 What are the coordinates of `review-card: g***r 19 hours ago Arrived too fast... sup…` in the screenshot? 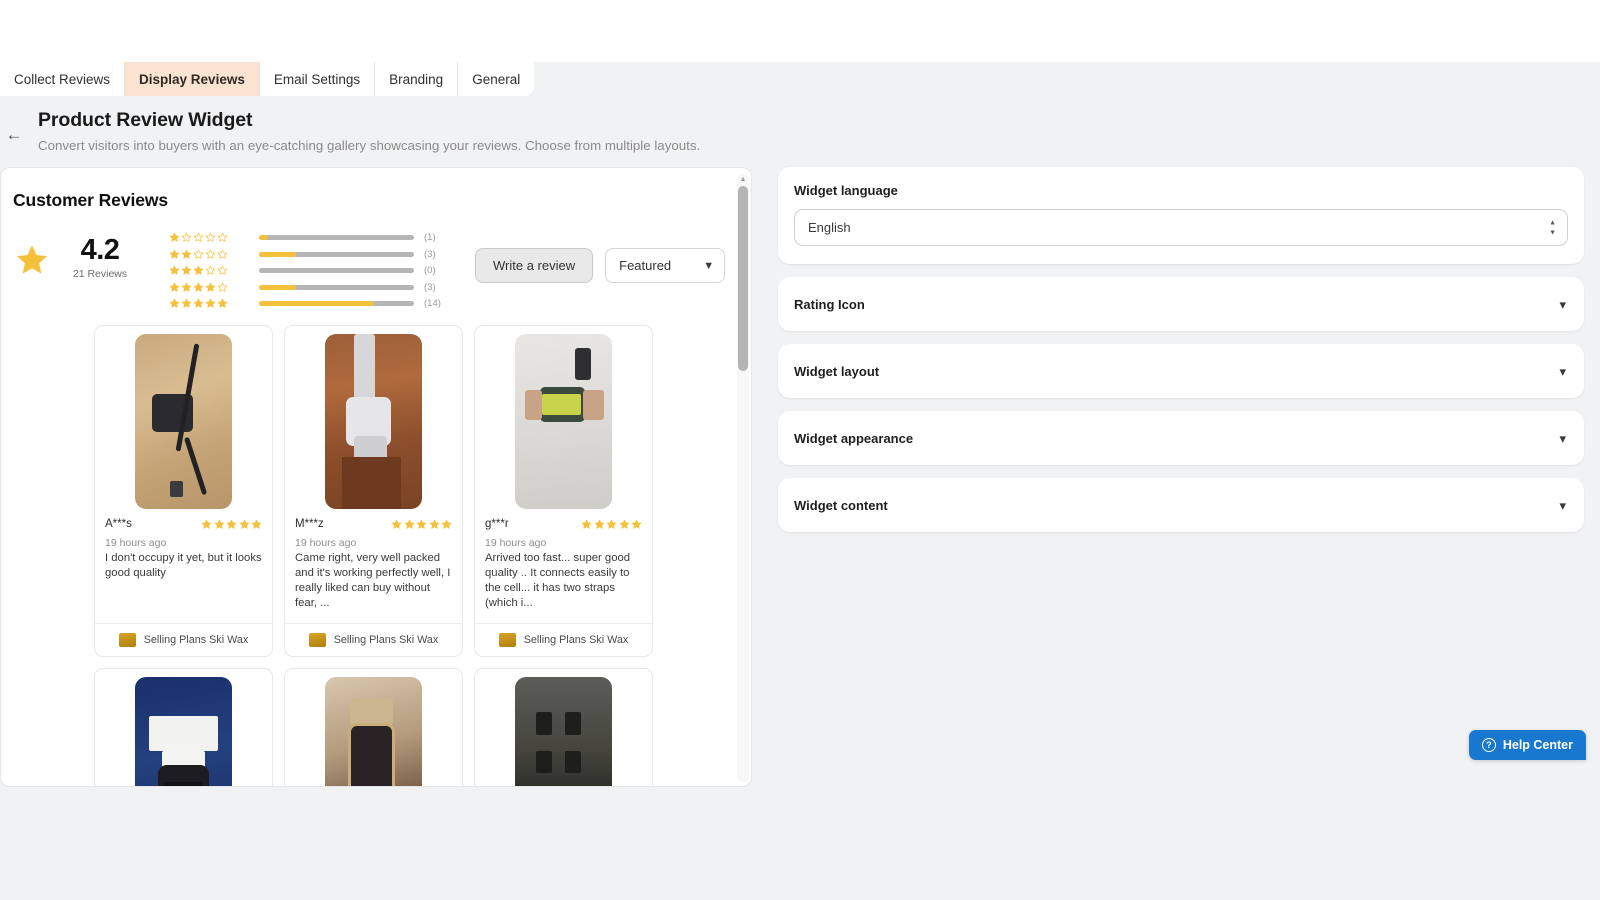 It's located at (563, 491).